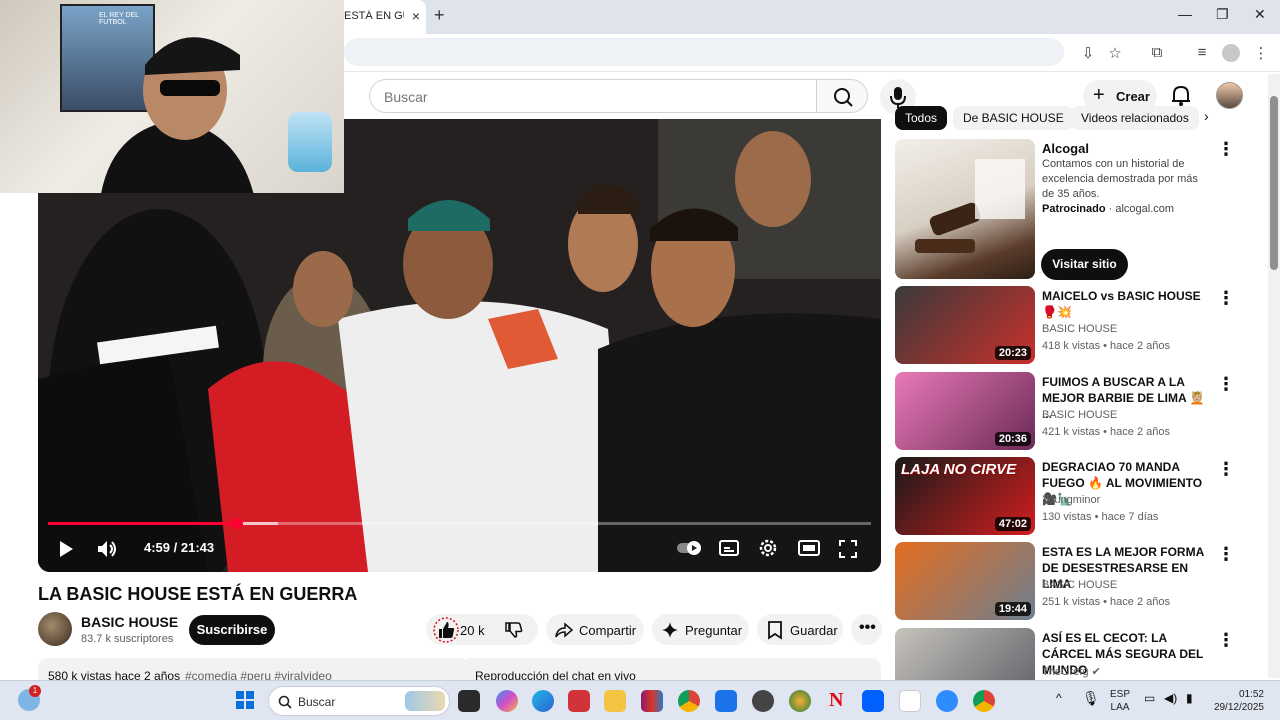 The image size is (1280, 720). What do you see at coordinates (416, 16) in the screenshot?
I see `tab-close-icon: ×` at bounding box center [416, 16].